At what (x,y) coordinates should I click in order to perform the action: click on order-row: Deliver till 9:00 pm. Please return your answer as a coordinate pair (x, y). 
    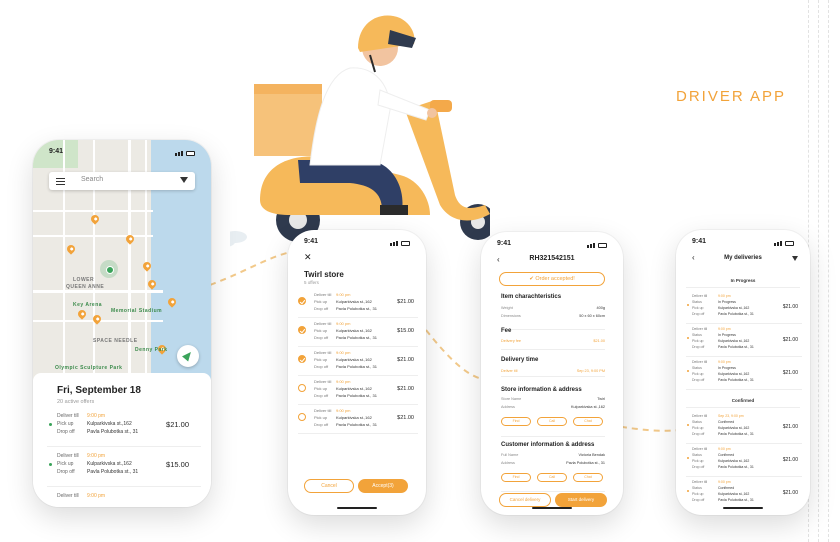
    Looking at the image, I should click on (124, 498).